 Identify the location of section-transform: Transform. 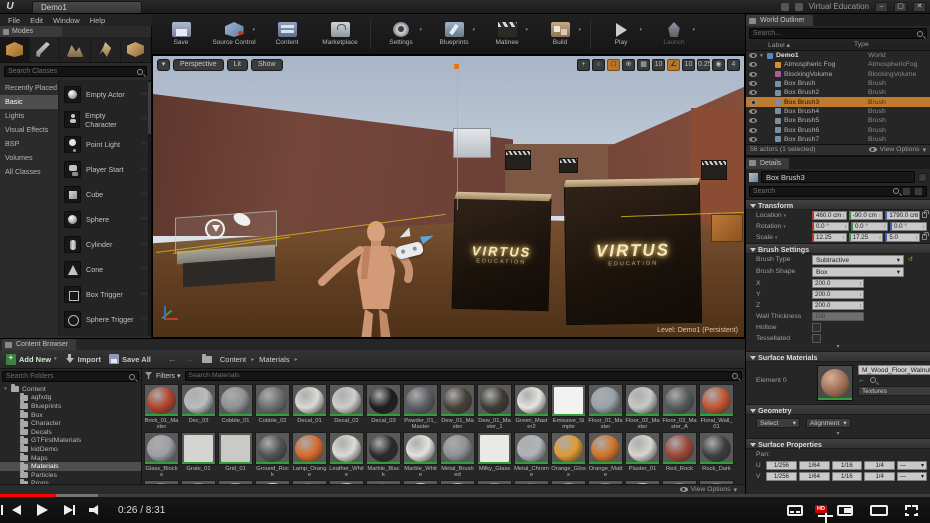
(838, 204).